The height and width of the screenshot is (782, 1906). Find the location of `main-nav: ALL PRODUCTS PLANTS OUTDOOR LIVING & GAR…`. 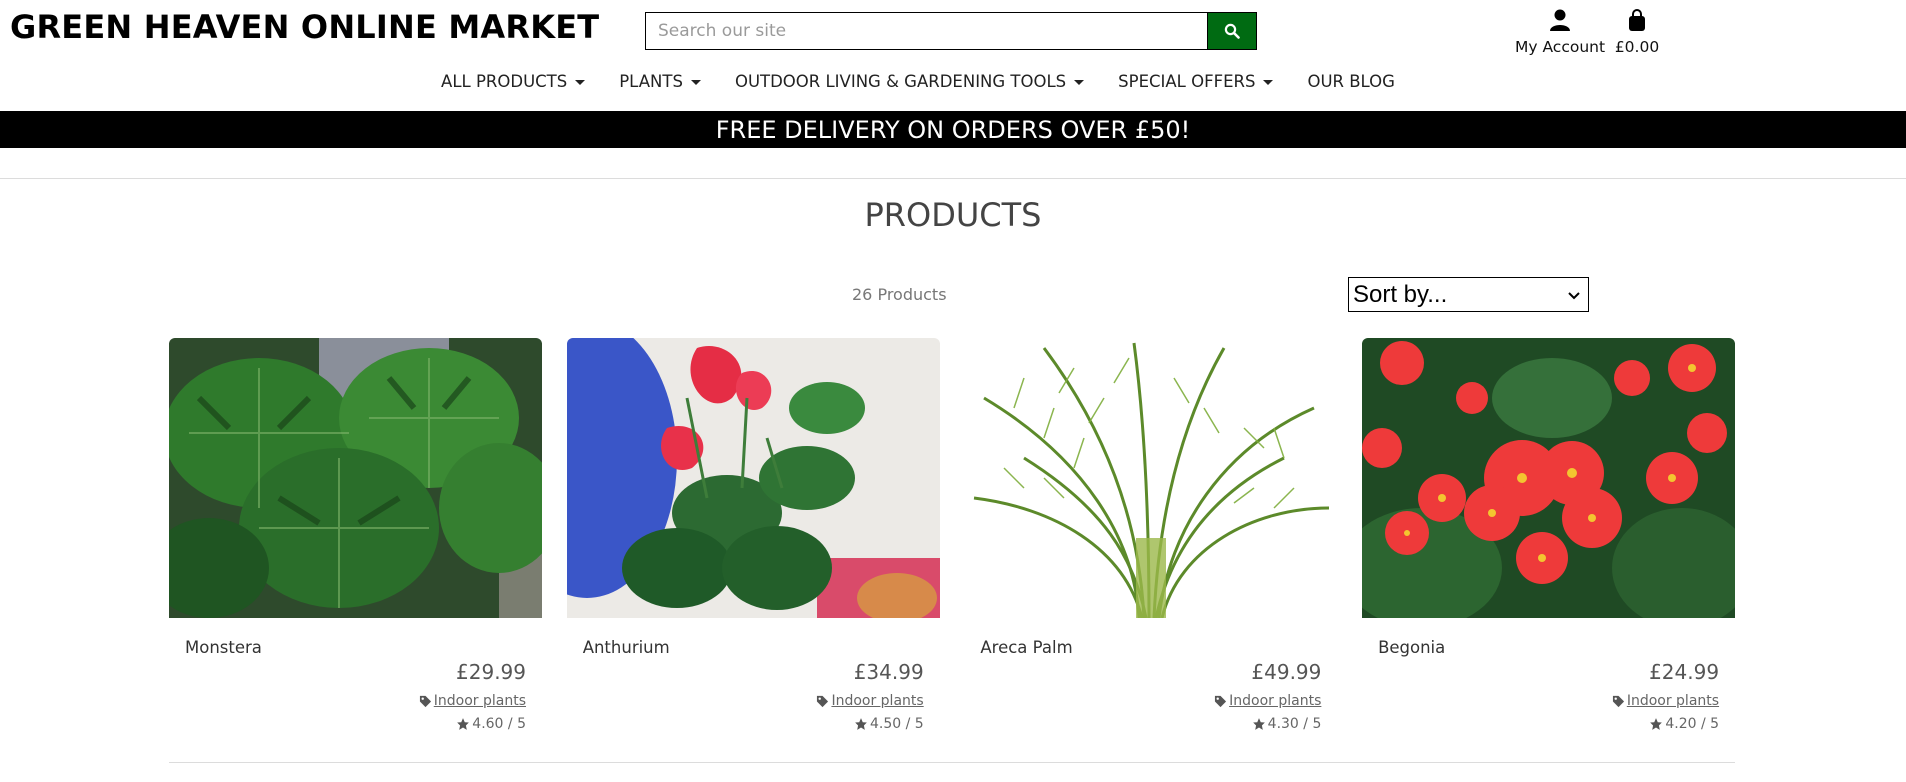

main-nav: ALL PRODUCTS PLANTS OUTDOOR LIVING & GAR… is located at coordinates (953, 81).